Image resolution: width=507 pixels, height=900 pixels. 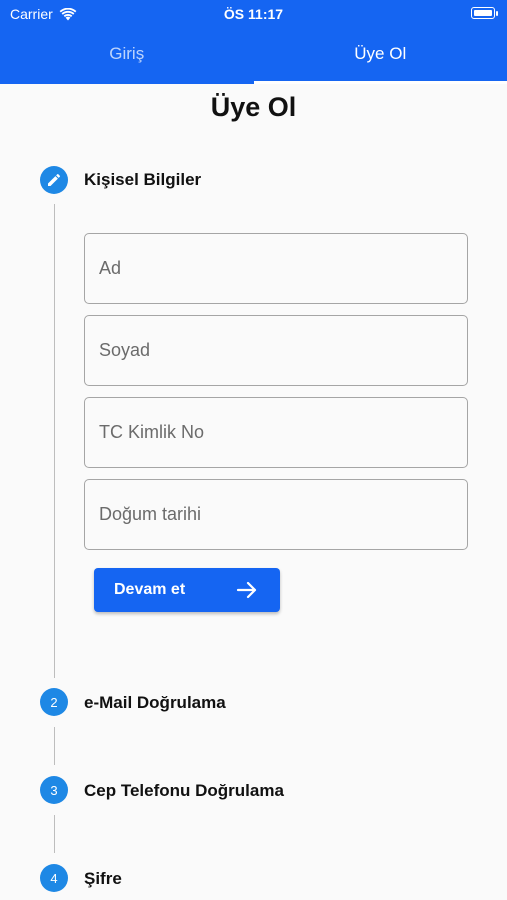 I want to click on pencil-icon, so click(x=54, y=179).